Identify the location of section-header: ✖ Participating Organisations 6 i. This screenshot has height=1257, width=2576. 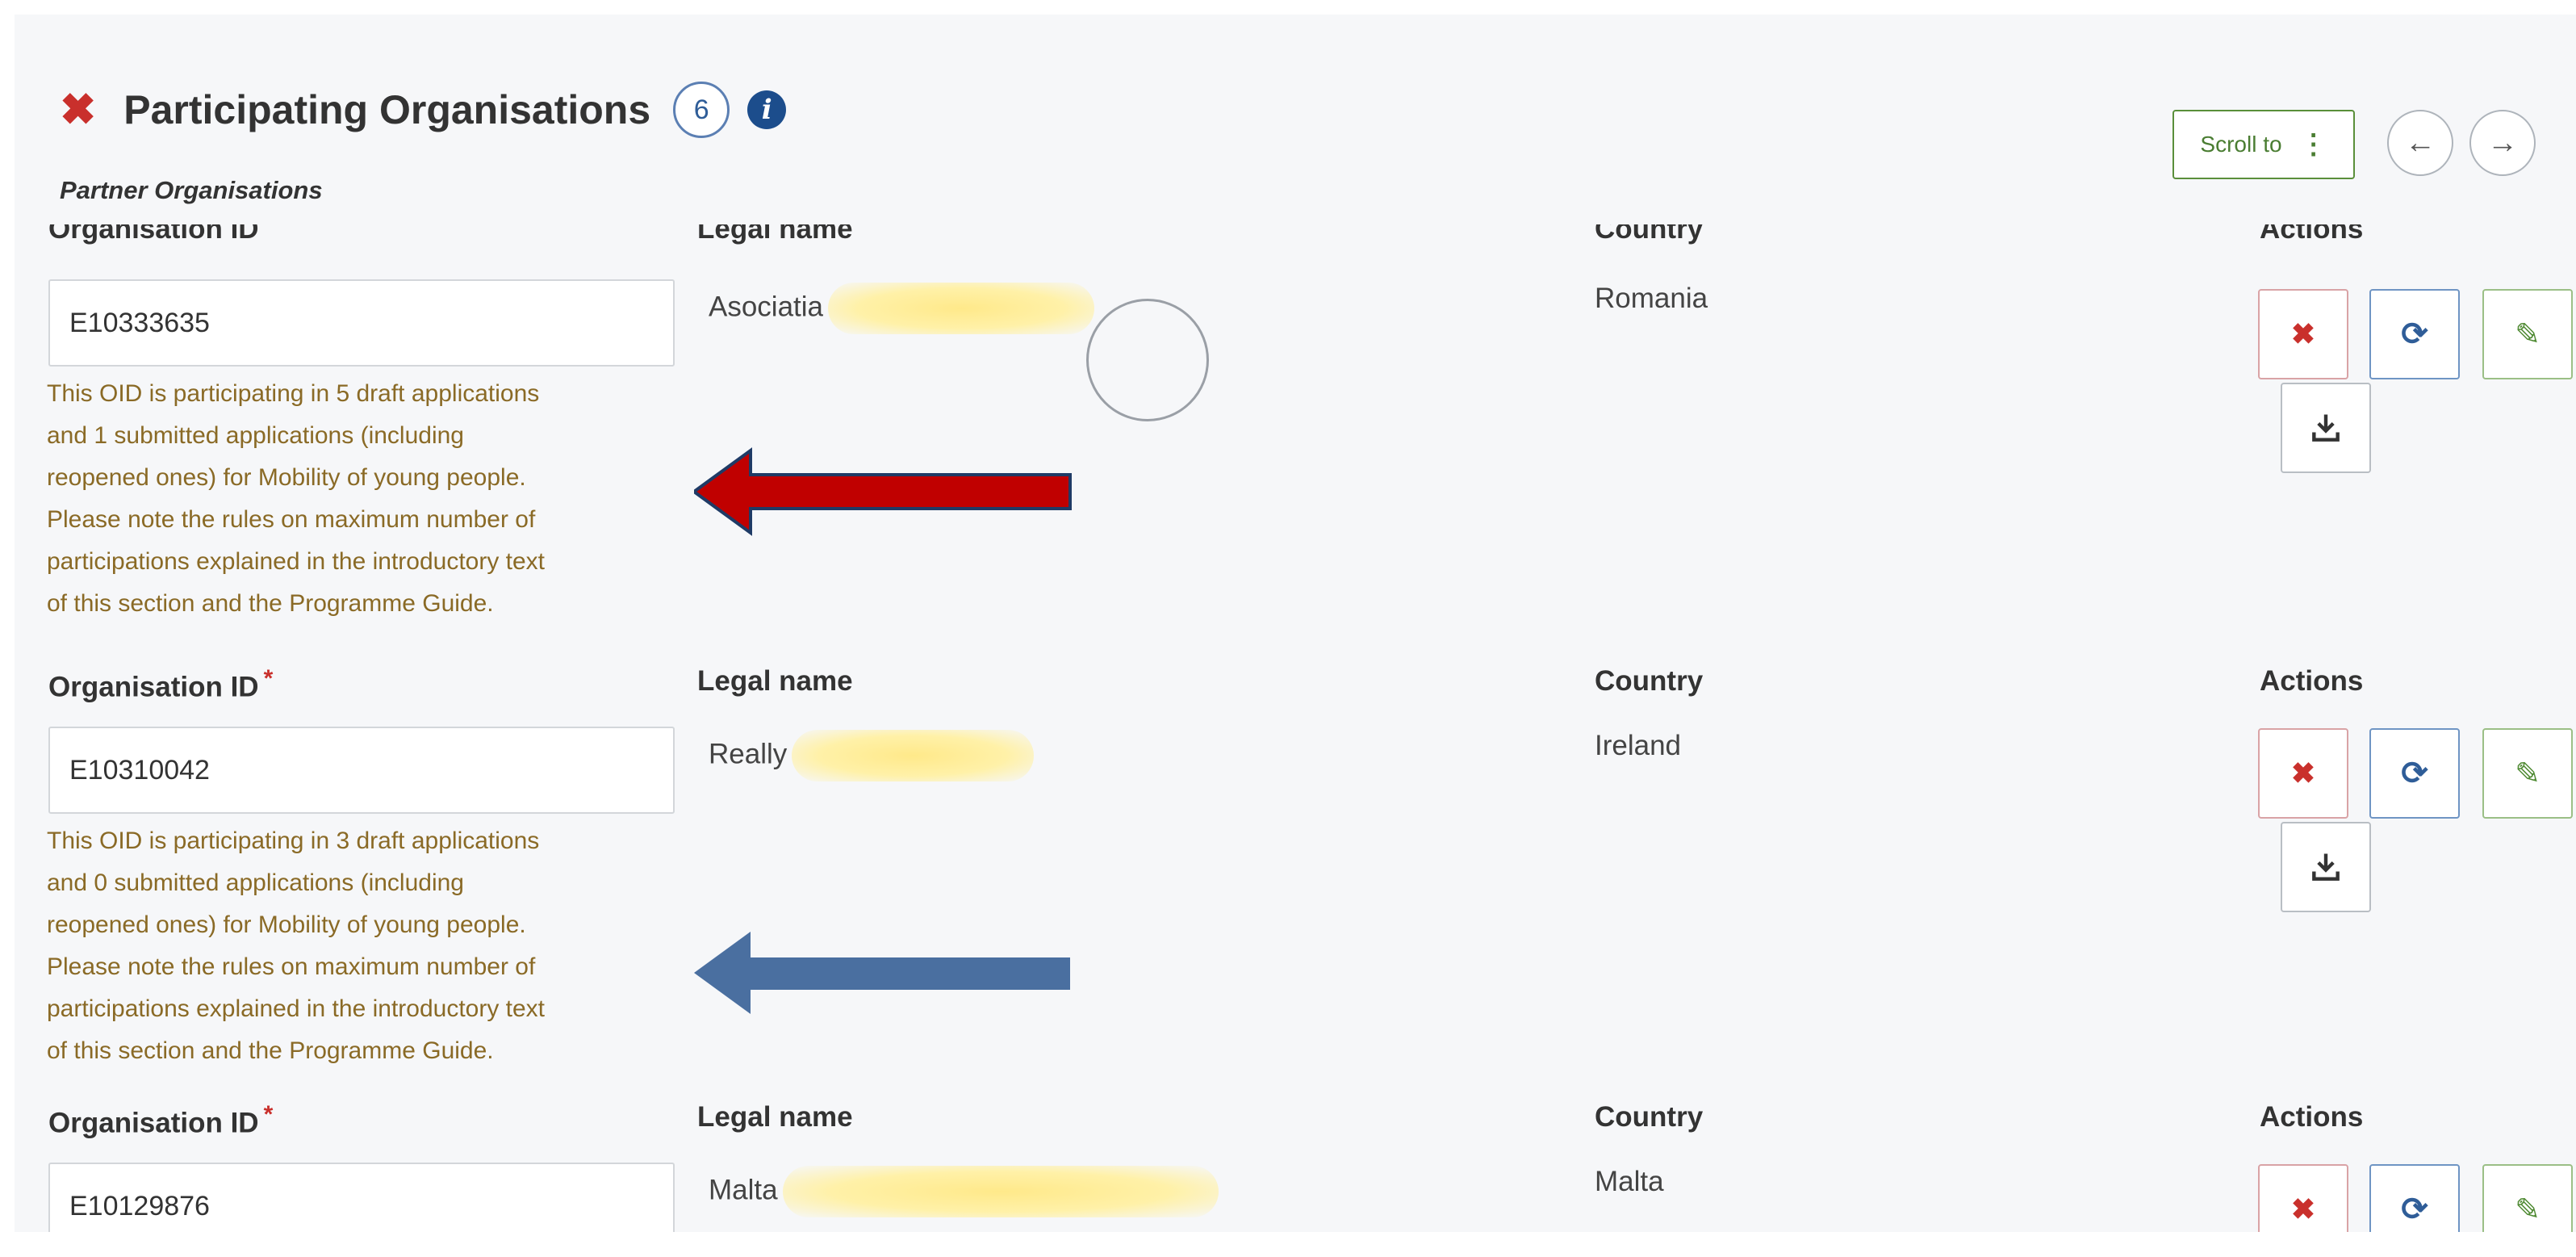
(423, 109).